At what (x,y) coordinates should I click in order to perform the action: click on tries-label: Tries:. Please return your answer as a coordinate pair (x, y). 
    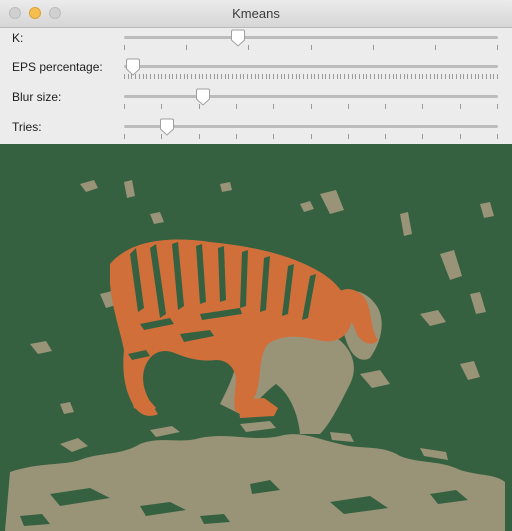
    Looking at the image, I should click on (27, 127).